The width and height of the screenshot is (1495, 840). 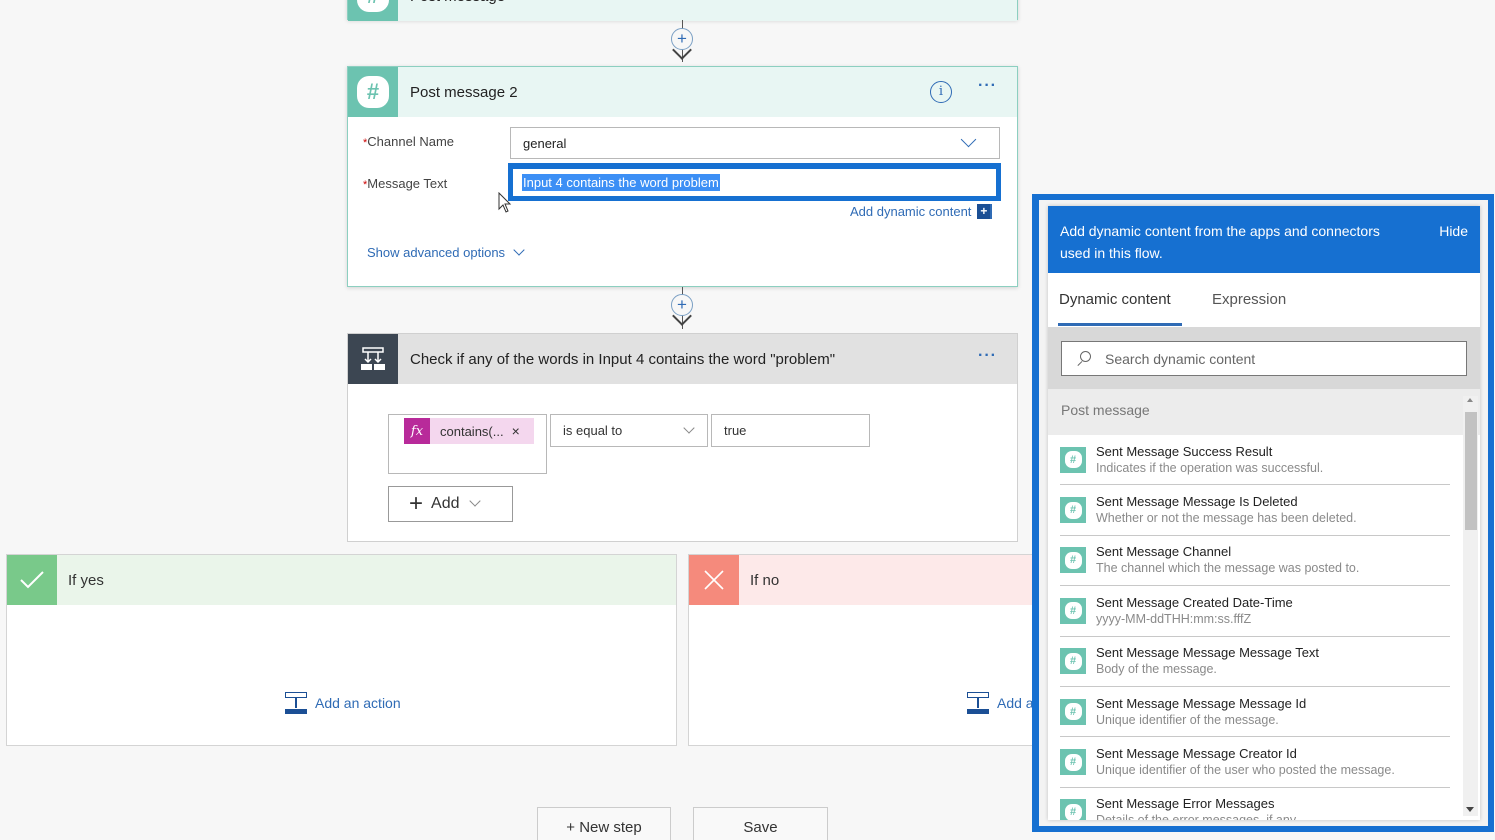 I want to click on condition-value-input: true, so click(x=790, y=430).